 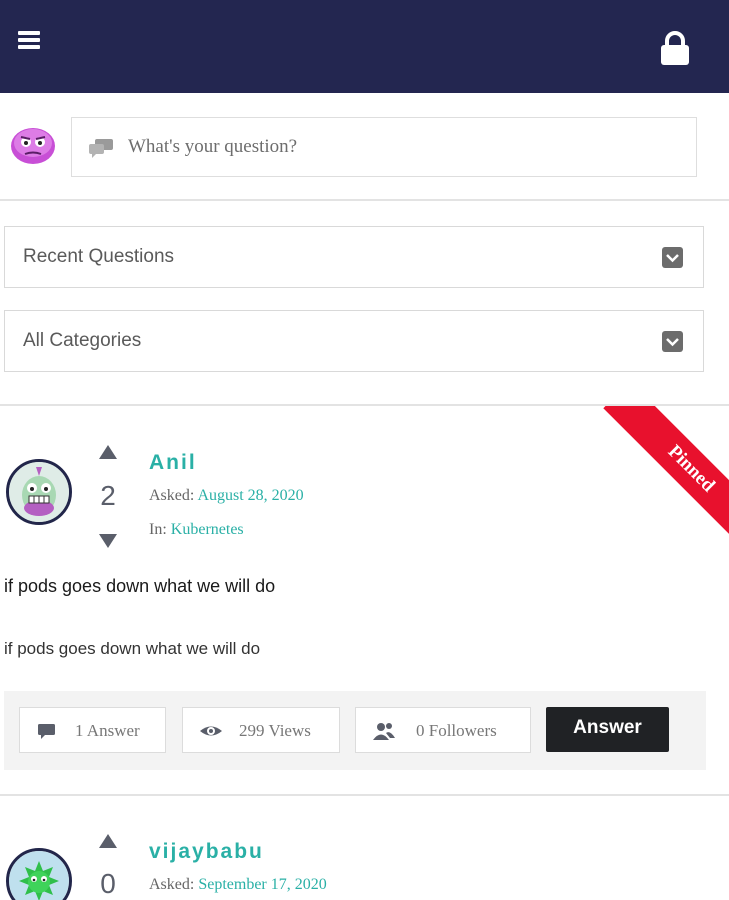 I want to click on sort-select: Recent Questions, so click(x=354, y=257).